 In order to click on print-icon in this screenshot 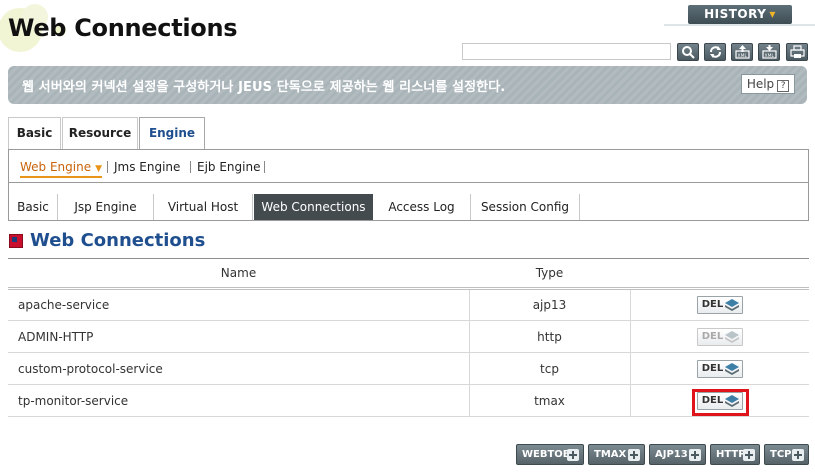, I will do `click(797, 51)`.